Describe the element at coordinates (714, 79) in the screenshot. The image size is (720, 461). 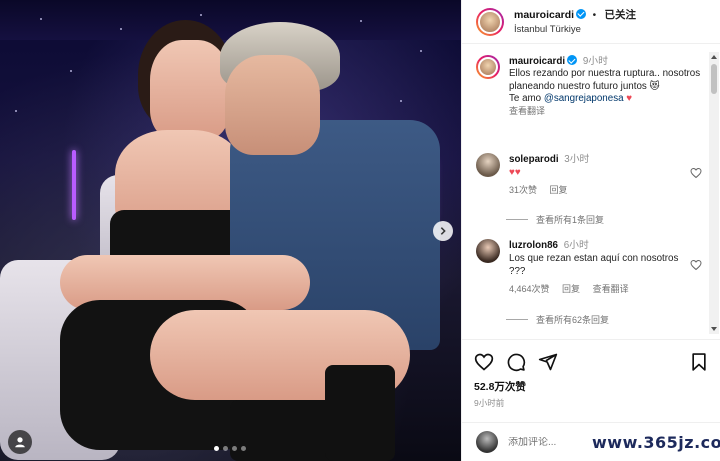
I see `scrollbar-thumb` at that location.